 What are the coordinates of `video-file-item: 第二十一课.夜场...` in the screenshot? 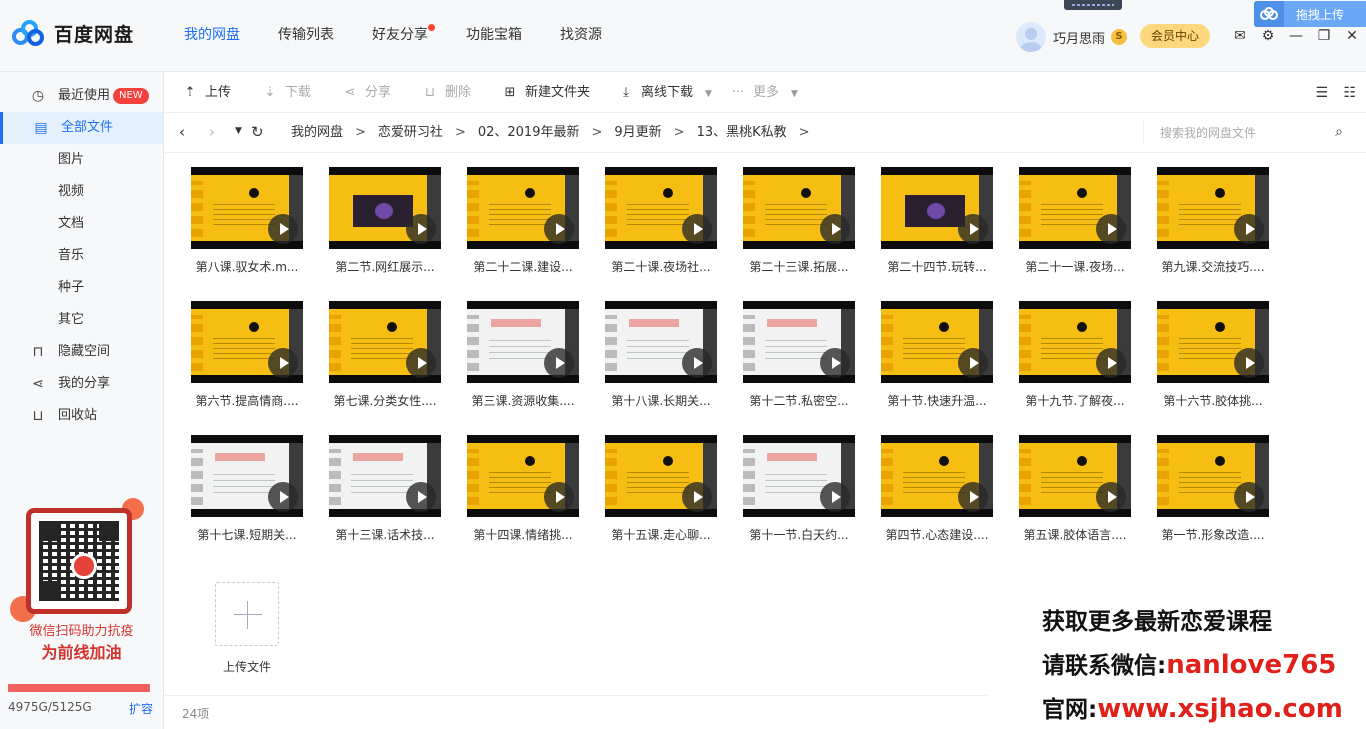 It's located at (1062, 214).